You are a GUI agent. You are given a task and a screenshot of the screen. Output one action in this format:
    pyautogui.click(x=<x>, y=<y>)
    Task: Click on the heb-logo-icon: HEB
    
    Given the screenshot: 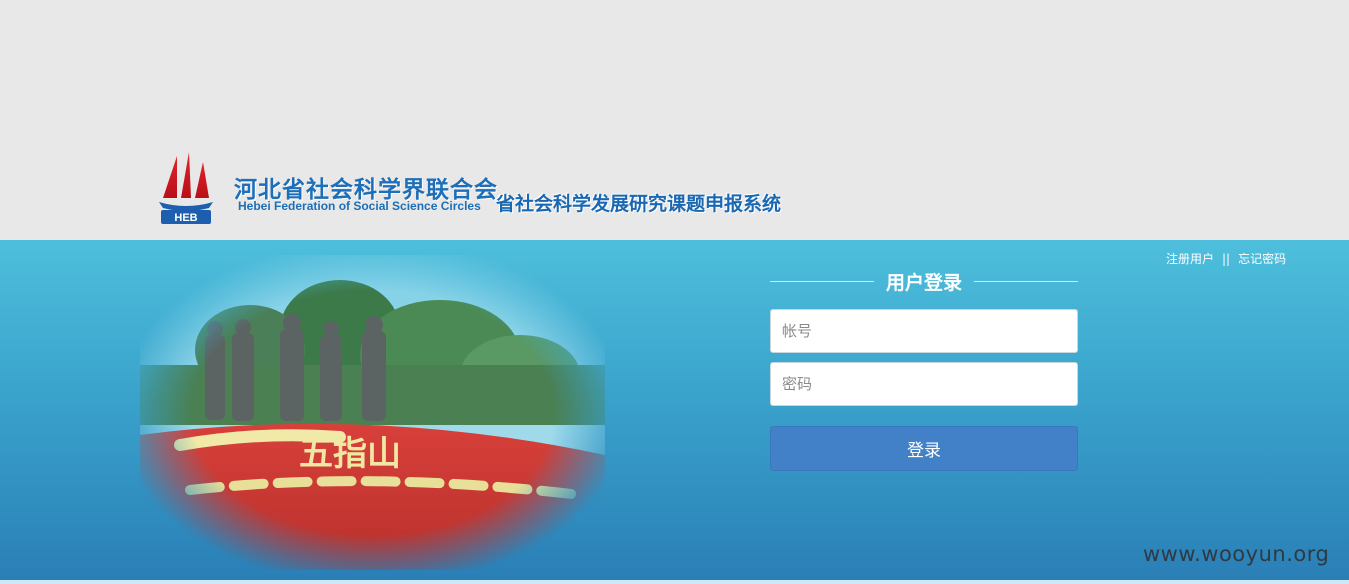 What is the action you would take?
    pyautogui.click(x=186, y=188)
    